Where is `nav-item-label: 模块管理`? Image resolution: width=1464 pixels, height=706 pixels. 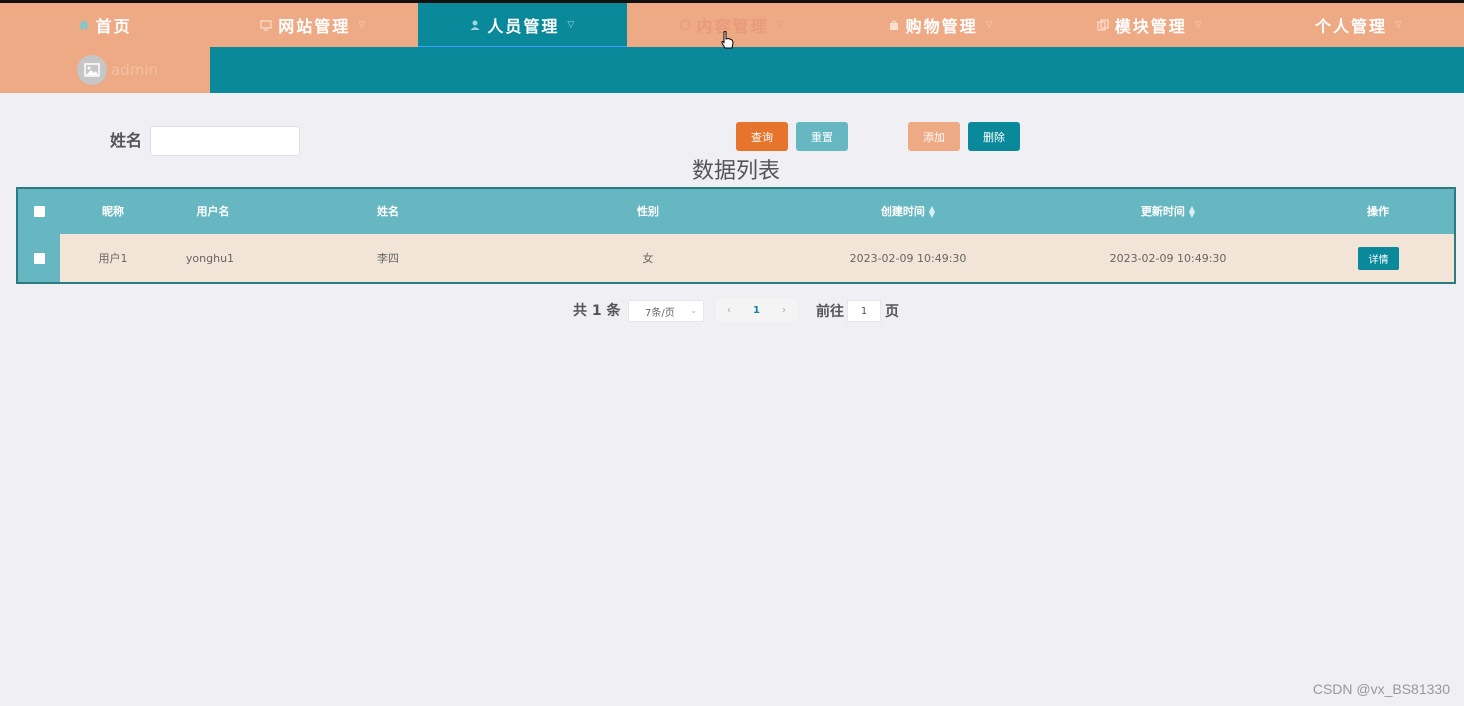
nav-item-label: 模块管理 is located at coordinates (1150, 26).